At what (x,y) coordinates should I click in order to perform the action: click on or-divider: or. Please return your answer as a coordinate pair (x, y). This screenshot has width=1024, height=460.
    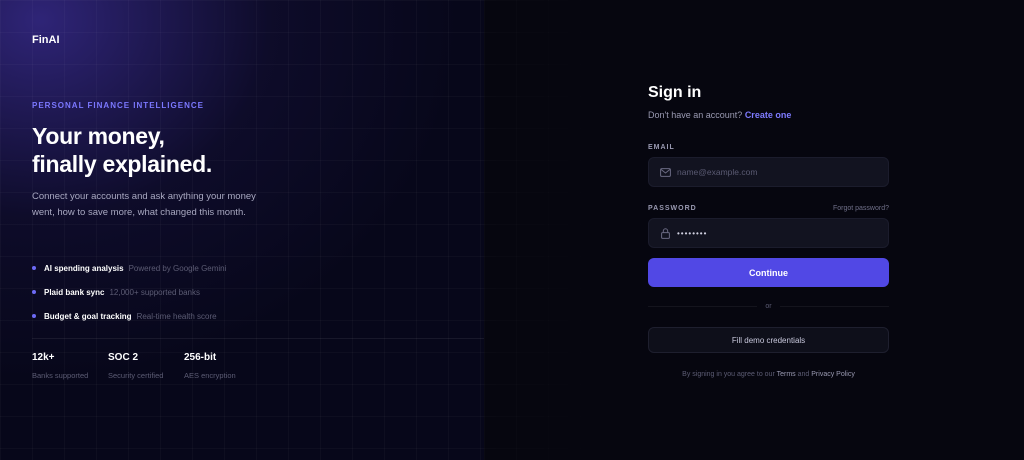
    Looking at the image, I should click on (768, 306).